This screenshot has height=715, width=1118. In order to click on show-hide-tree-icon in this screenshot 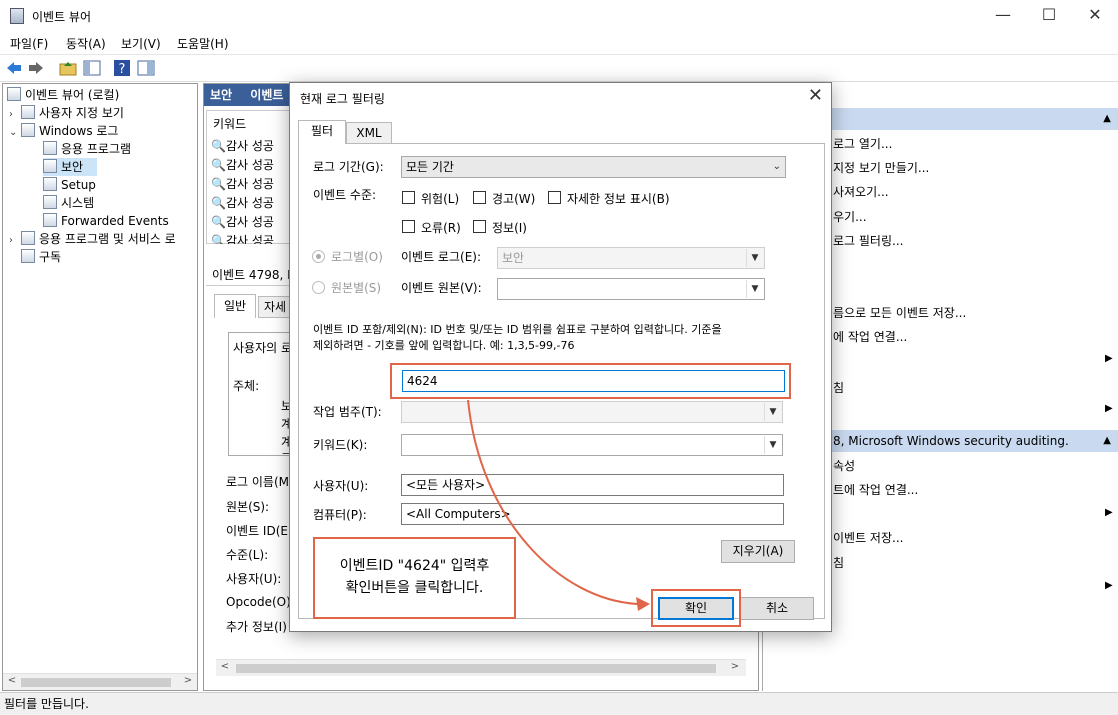, I will do `click(92, 68)`.